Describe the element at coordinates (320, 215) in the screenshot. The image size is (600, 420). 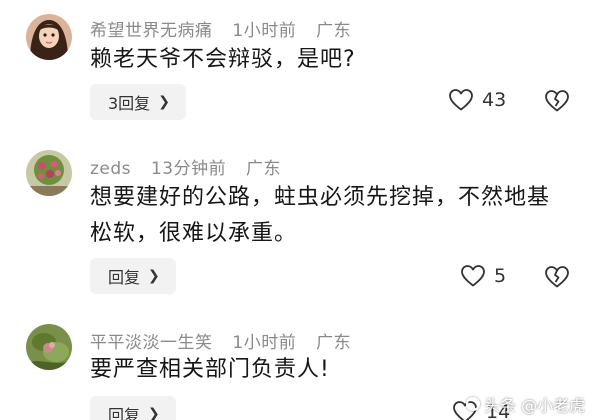
I see `comment-text: 想要建好的公路，蛀虫必须先挖掉，不然地基松软，很难以承重。` at that location.